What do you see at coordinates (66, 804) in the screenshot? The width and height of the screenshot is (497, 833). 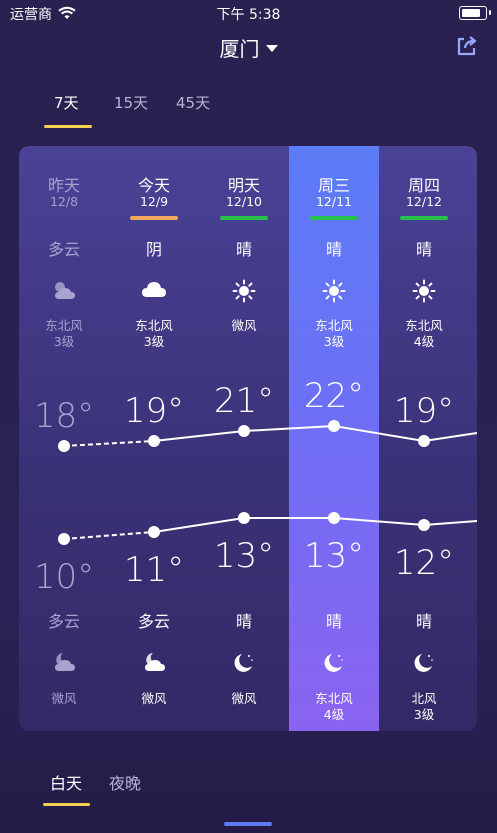 I see `bottom-tab-indicator` at bounding box center [66, 804].